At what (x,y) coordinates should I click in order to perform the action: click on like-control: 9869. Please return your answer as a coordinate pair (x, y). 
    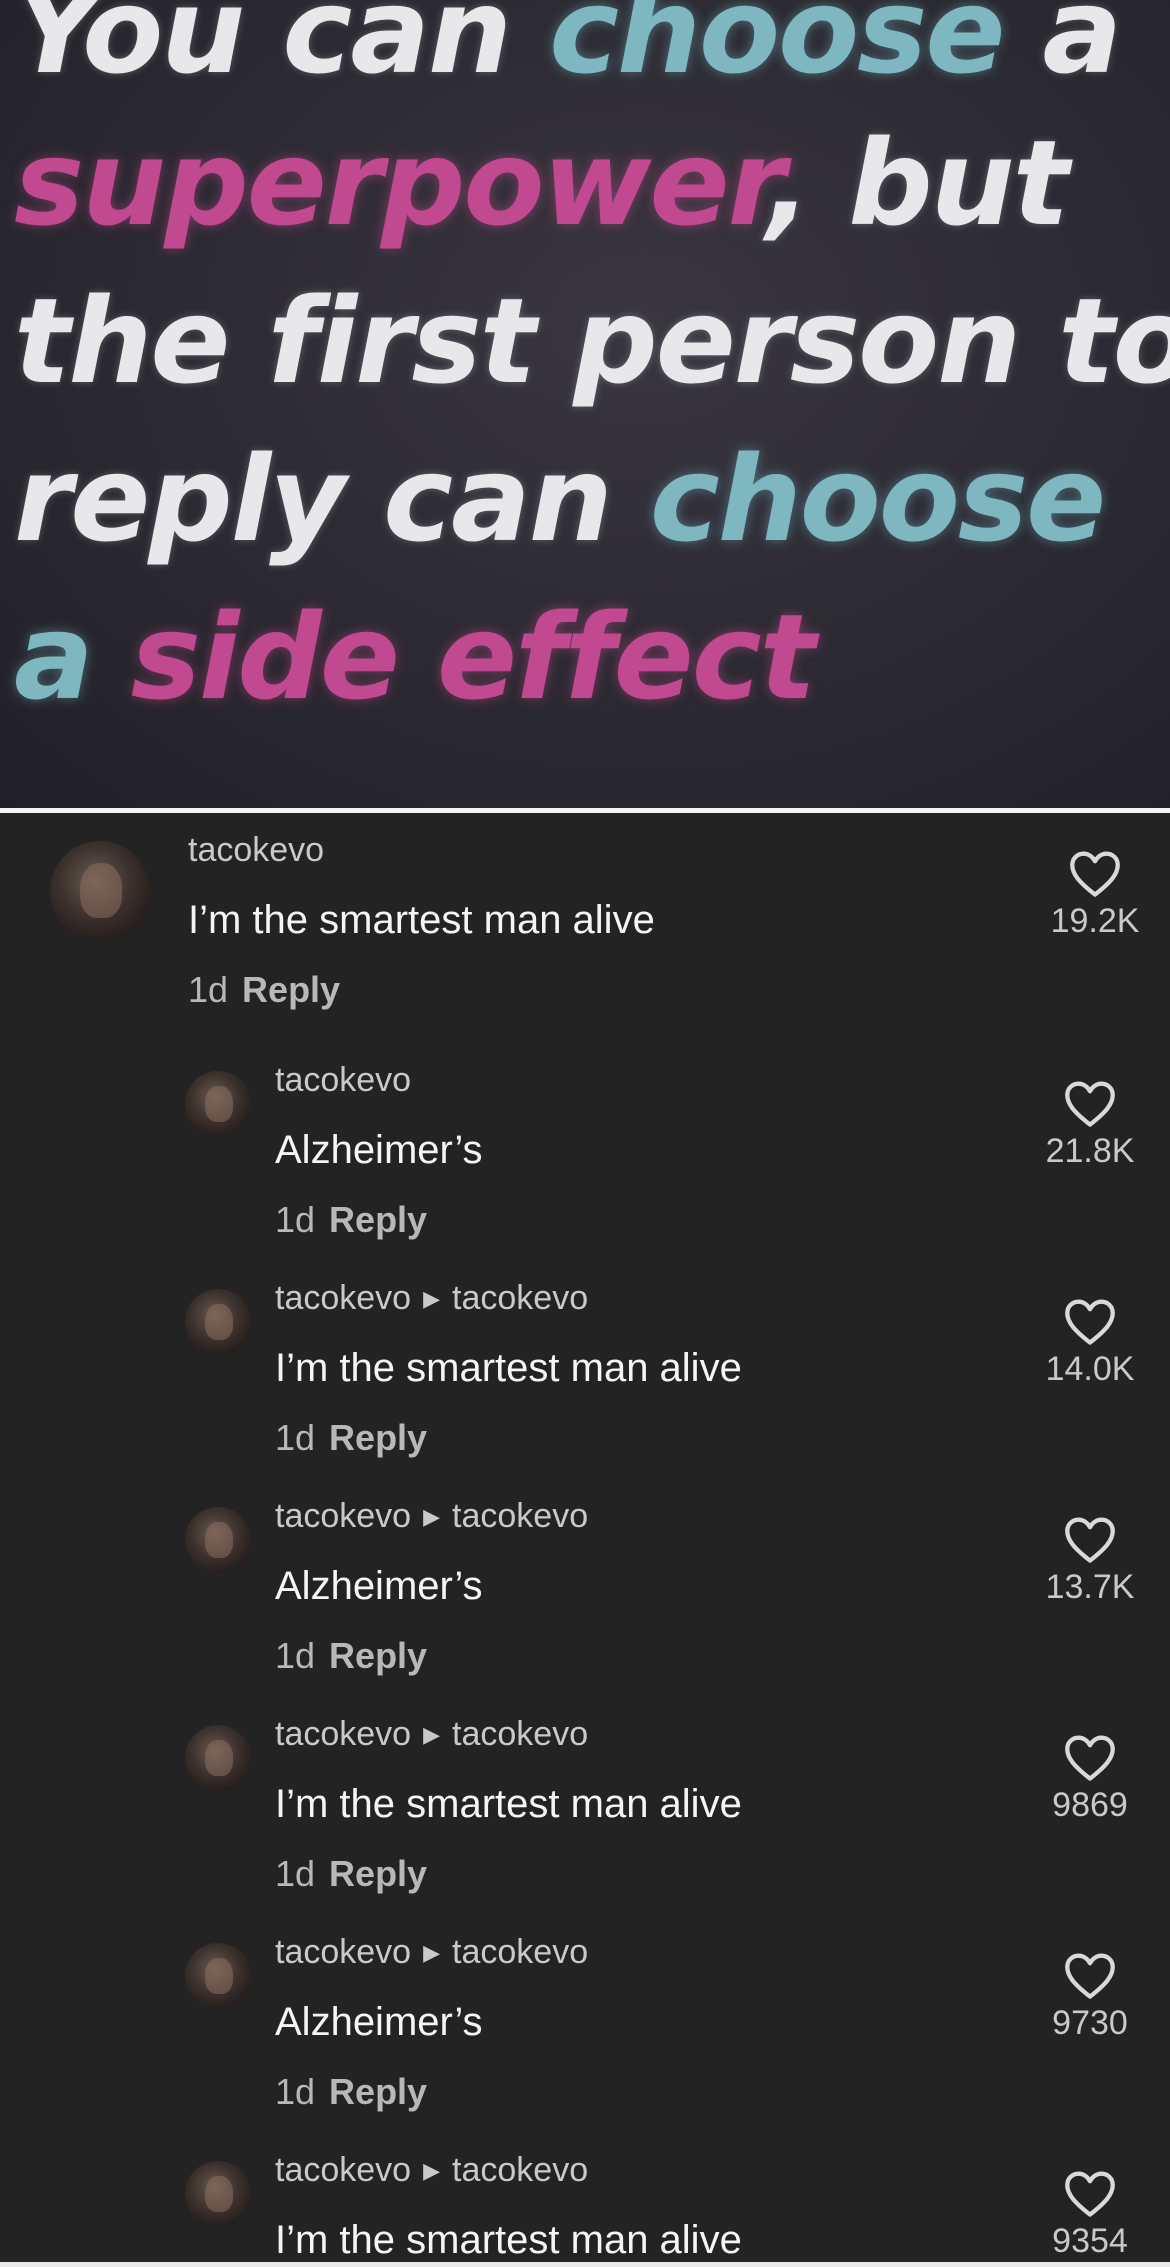
    Looking at the image, I should click on (1090, 1778).